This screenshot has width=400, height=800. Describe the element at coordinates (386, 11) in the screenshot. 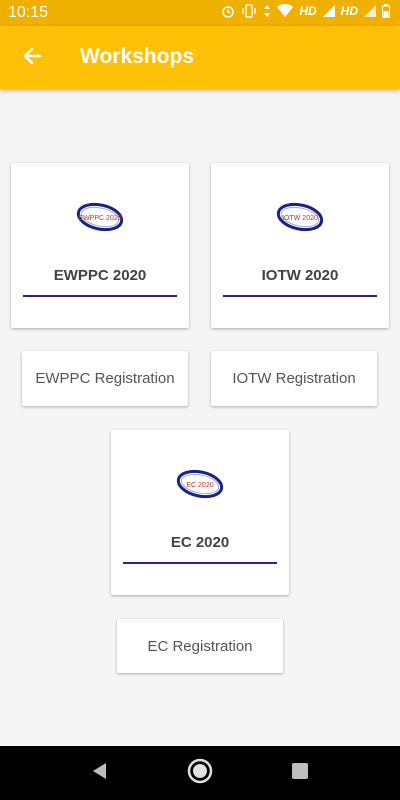

I see `battery-icon` at that location.